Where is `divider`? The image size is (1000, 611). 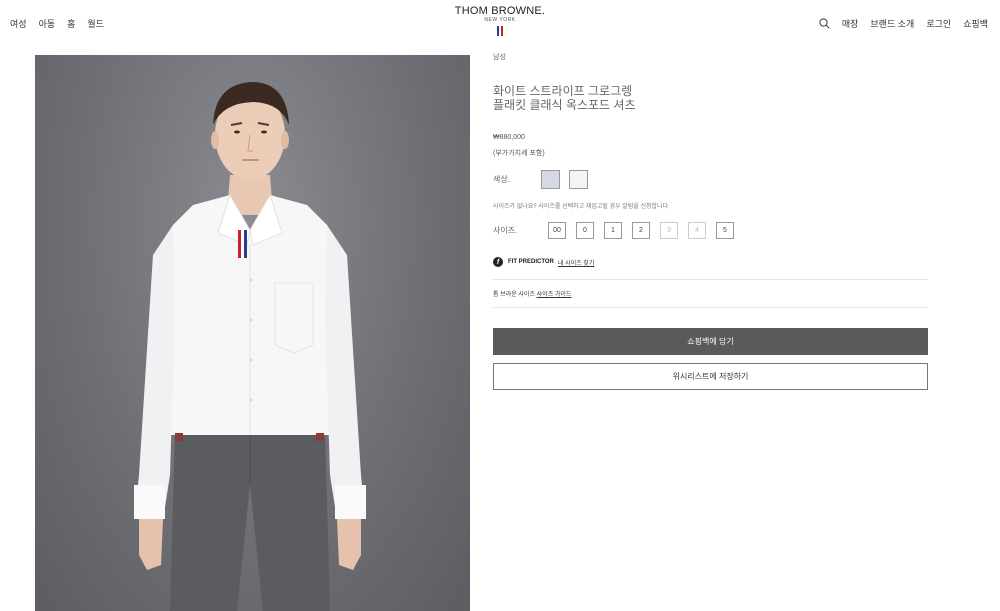
divider is located at coordinates (710, 307).